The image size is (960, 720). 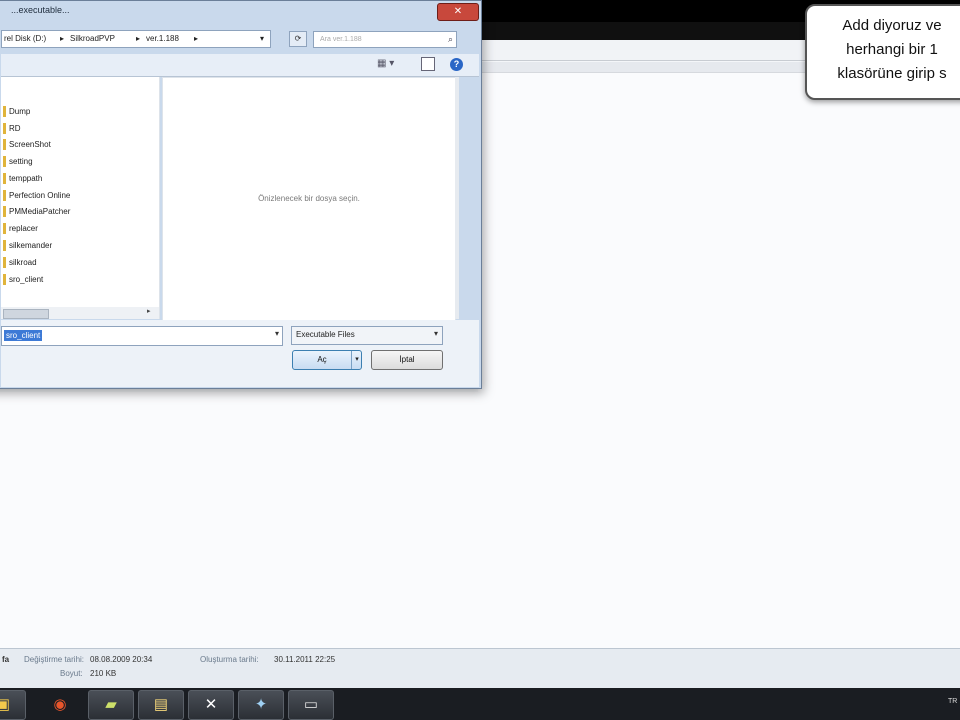 I want to click on pdf-icon: ✕, so click(x=211, y=704).